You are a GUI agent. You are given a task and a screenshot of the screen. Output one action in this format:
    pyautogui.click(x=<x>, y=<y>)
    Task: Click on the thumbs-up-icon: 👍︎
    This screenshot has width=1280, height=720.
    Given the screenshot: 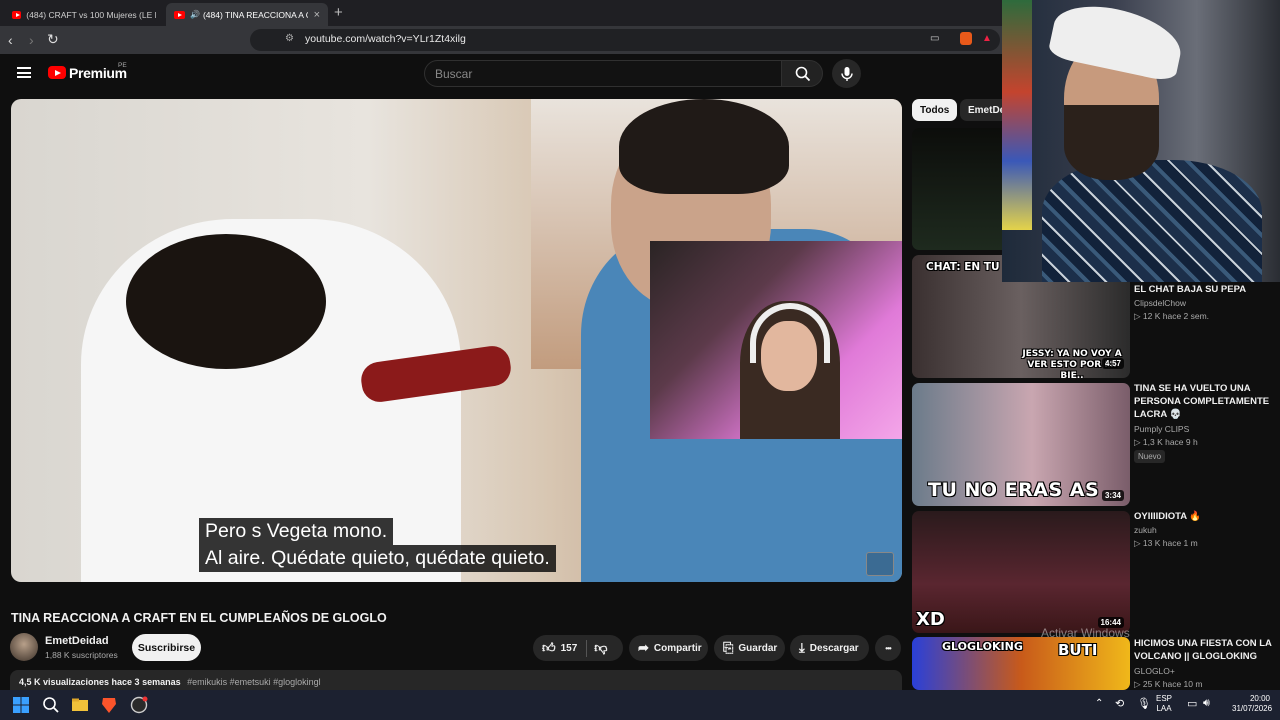 What is the action you would take?
    pyautogui.click(x=549, y=648)
    